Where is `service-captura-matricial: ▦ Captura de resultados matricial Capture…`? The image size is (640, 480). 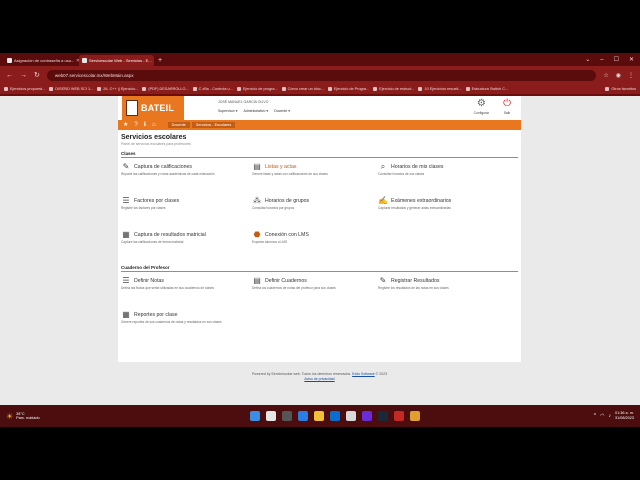
service-captura-matricial: ▦ Captura de resultados matricial Capture… is located at coordinates (186, 243).